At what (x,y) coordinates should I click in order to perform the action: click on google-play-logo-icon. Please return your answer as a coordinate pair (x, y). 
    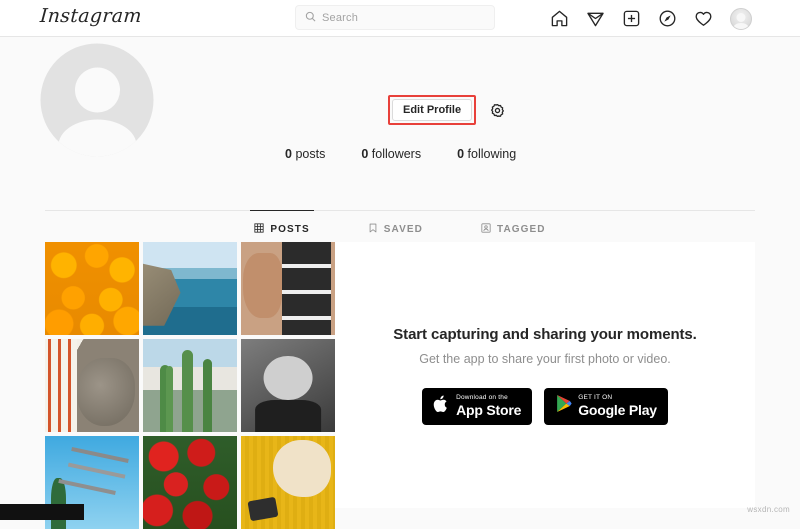
    Looking at the image, I should click on (563, 406).